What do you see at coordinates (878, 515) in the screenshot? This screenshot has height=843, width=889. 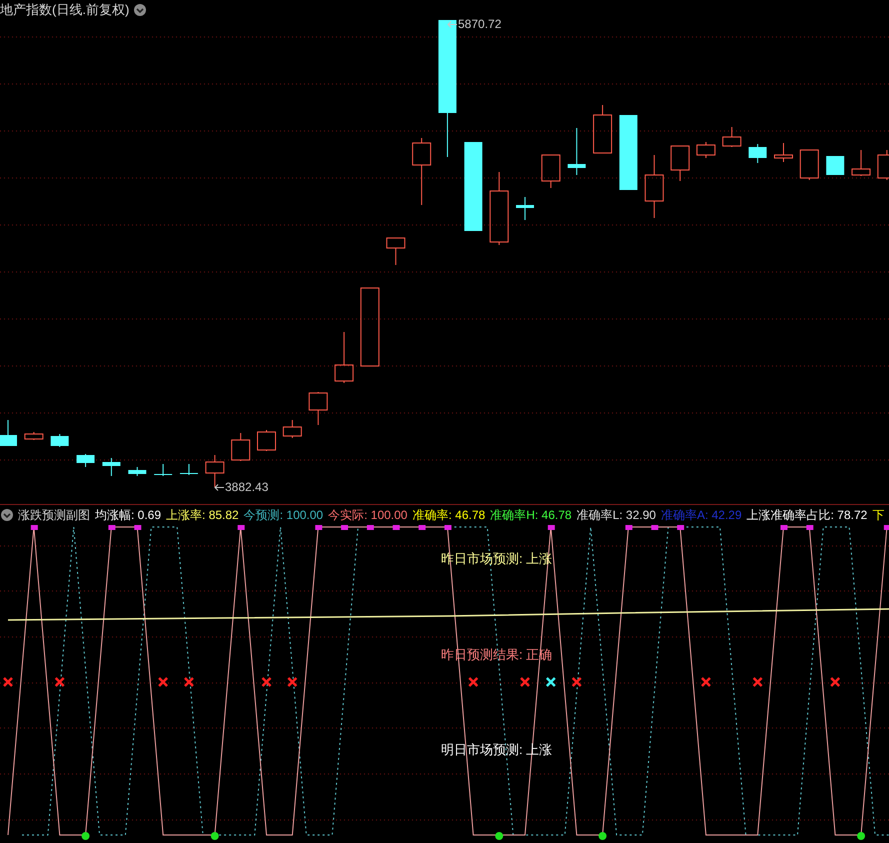 I see `stat-value: 下` at bounding box center [878, 515].